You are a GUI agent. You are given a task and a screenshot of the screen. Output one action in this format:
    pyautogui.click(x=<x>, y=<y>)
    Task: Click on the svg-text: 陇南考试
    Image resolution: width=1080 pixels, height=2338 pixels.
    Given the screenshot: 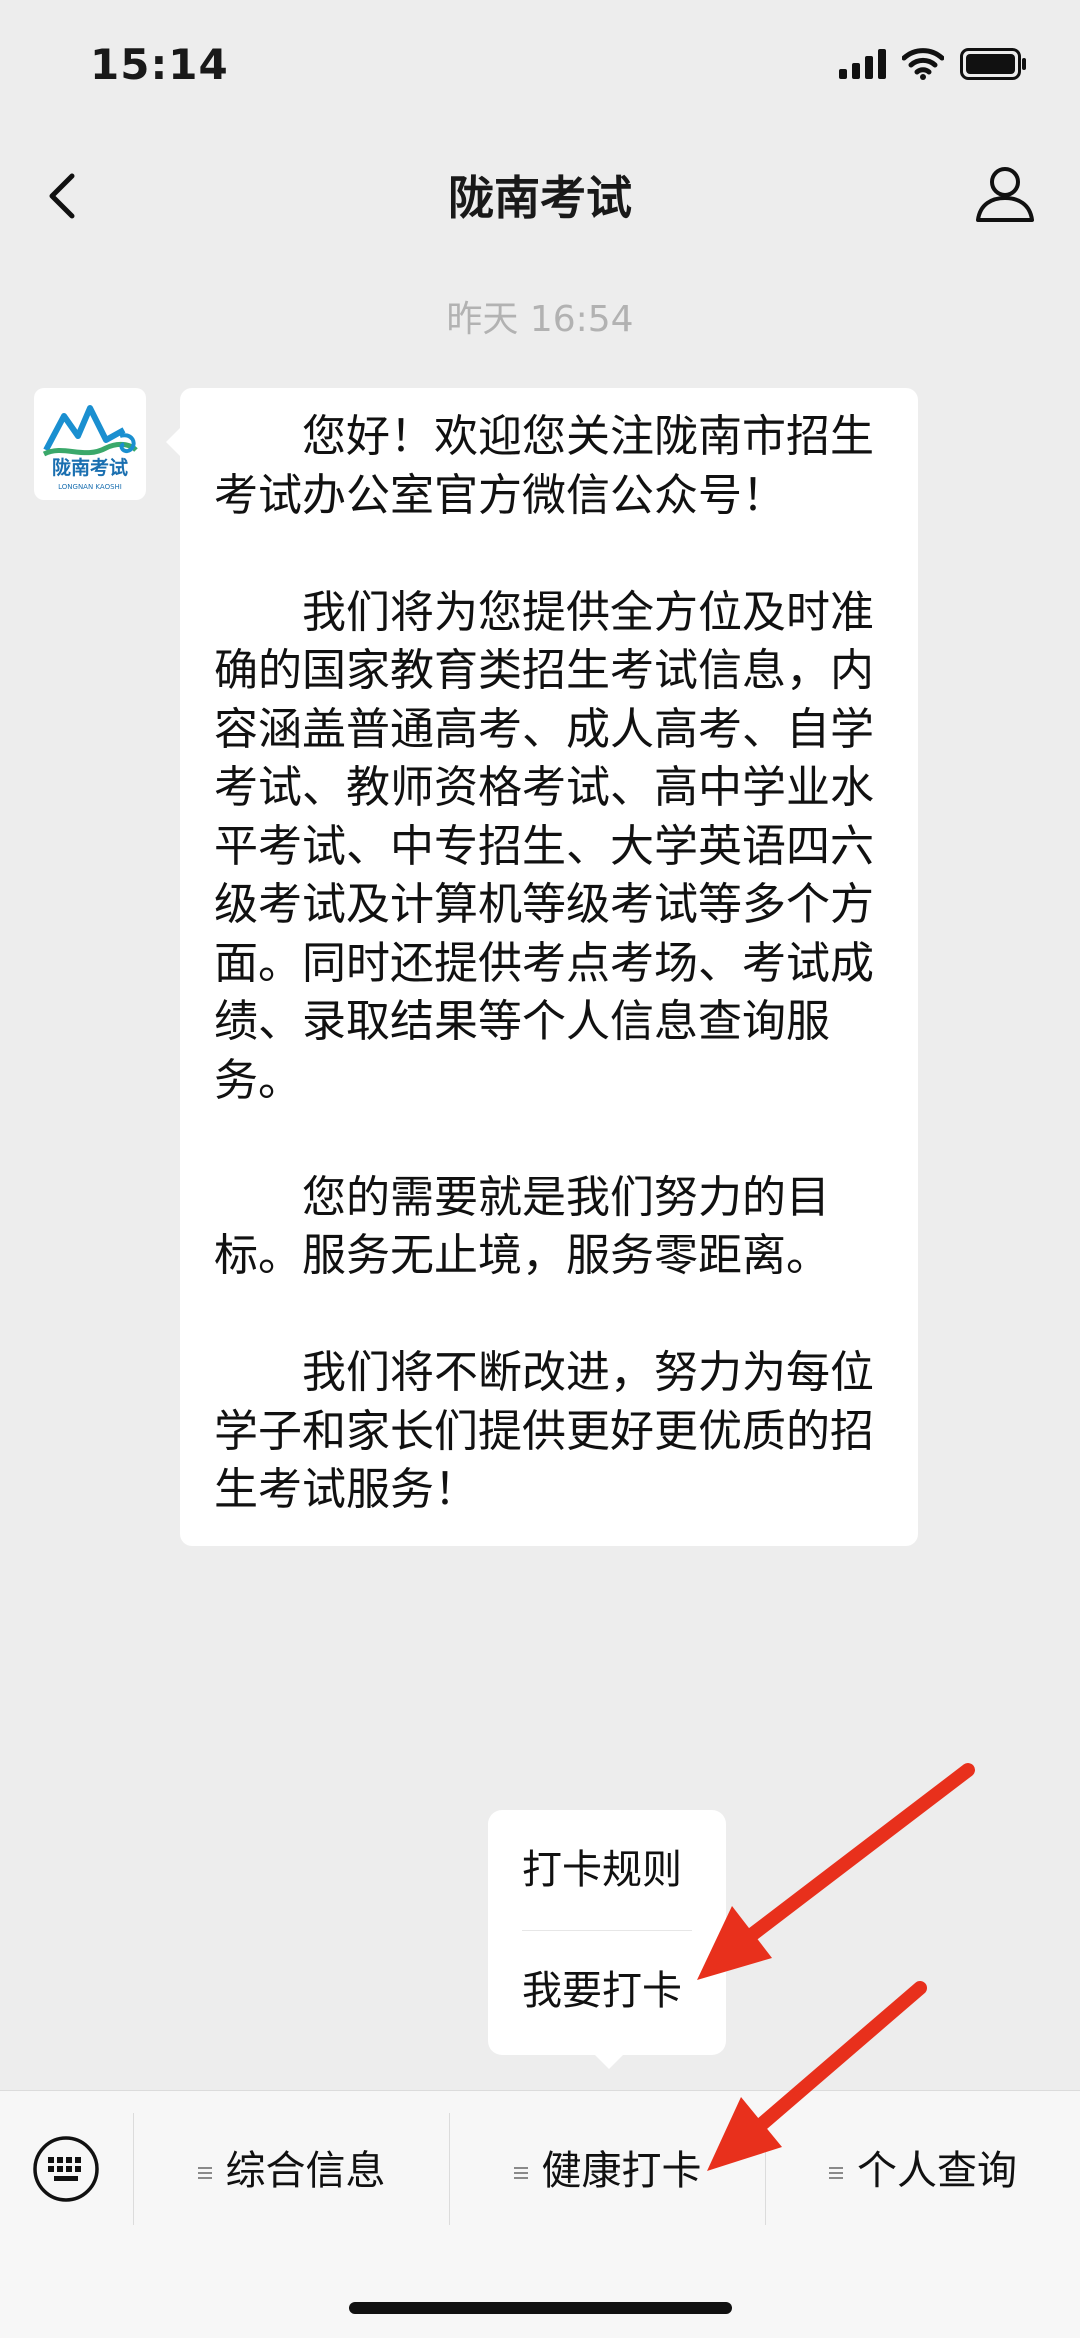 What is the action you would take?
    pyautogui.click(x=90, y=467)
    